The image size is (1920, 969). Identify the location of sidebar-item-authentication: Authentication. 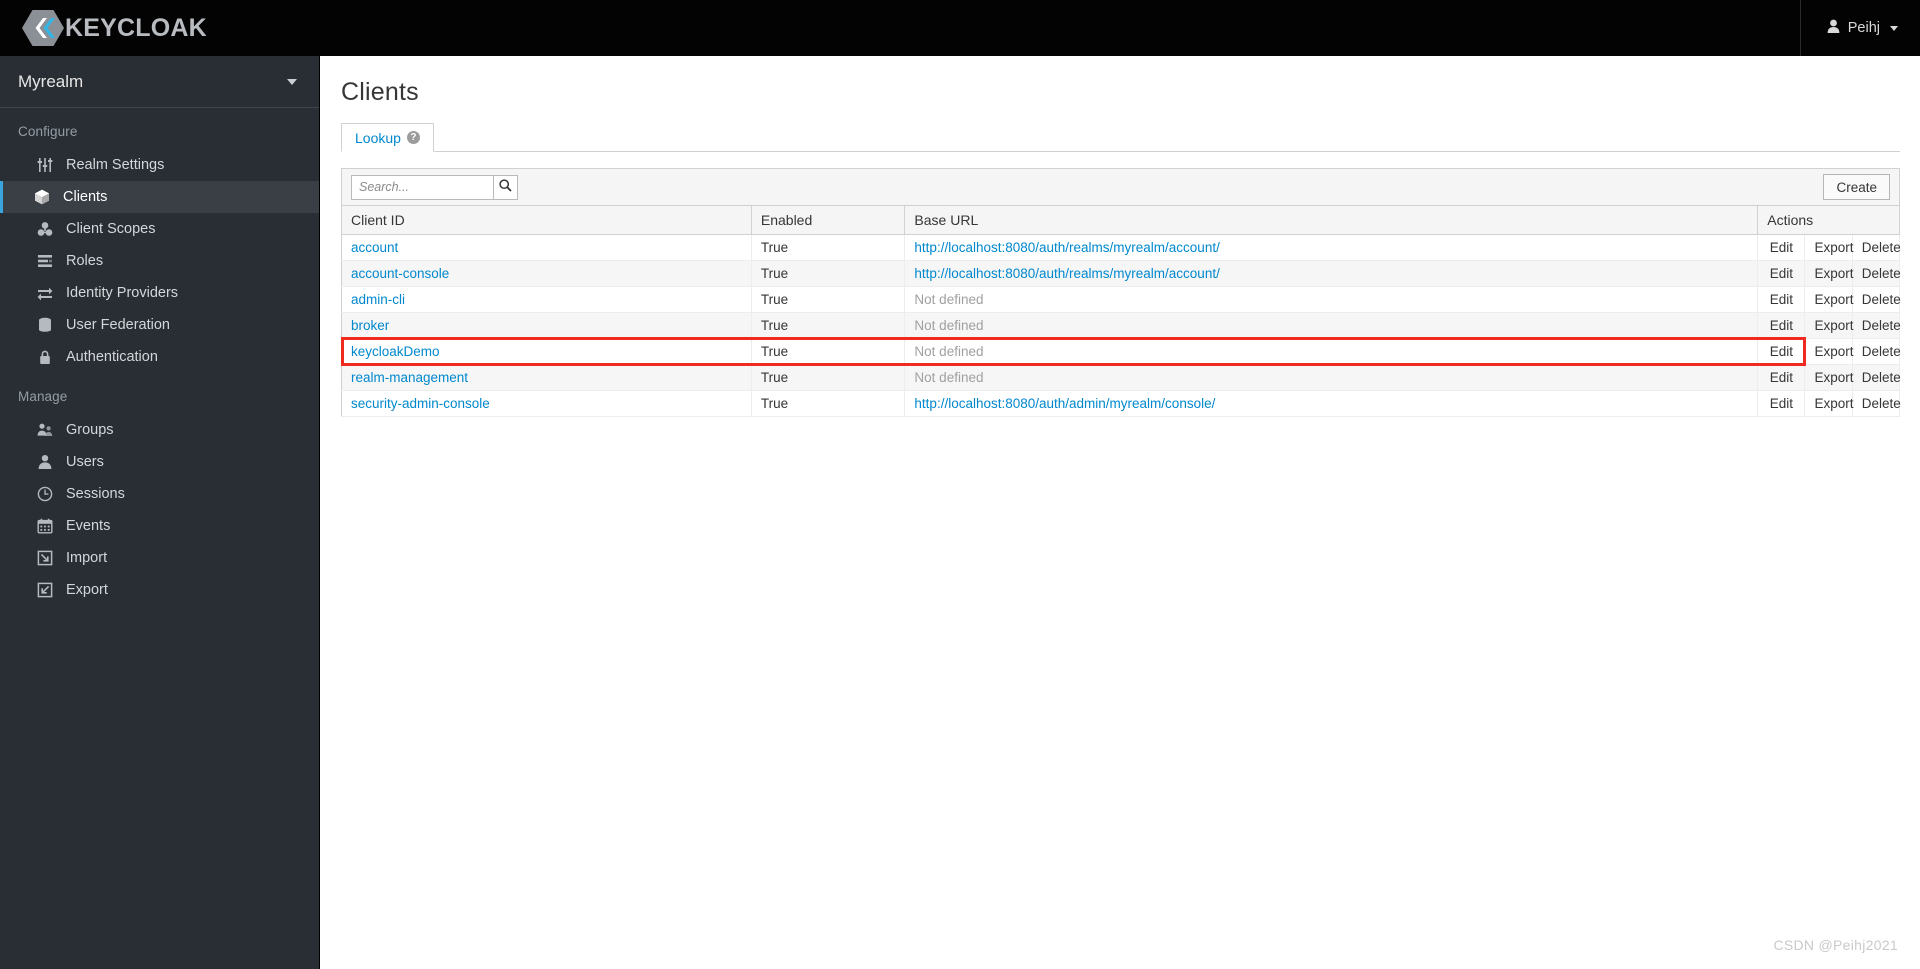
(159, 357).